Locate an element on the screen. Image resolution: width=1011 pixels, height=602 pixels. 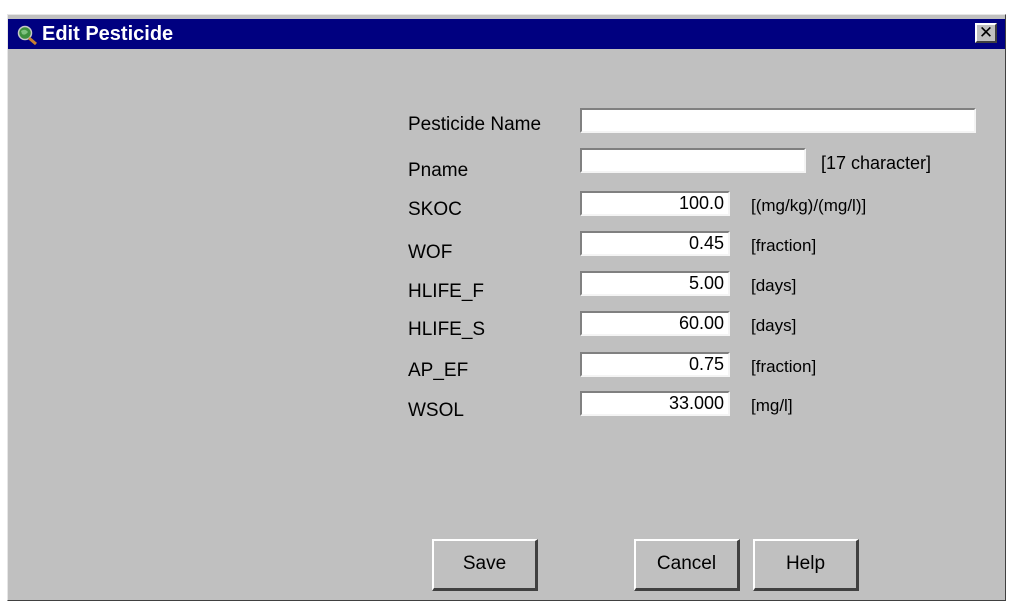
globe-magnifier-icon is located at coordinates (27, 35).